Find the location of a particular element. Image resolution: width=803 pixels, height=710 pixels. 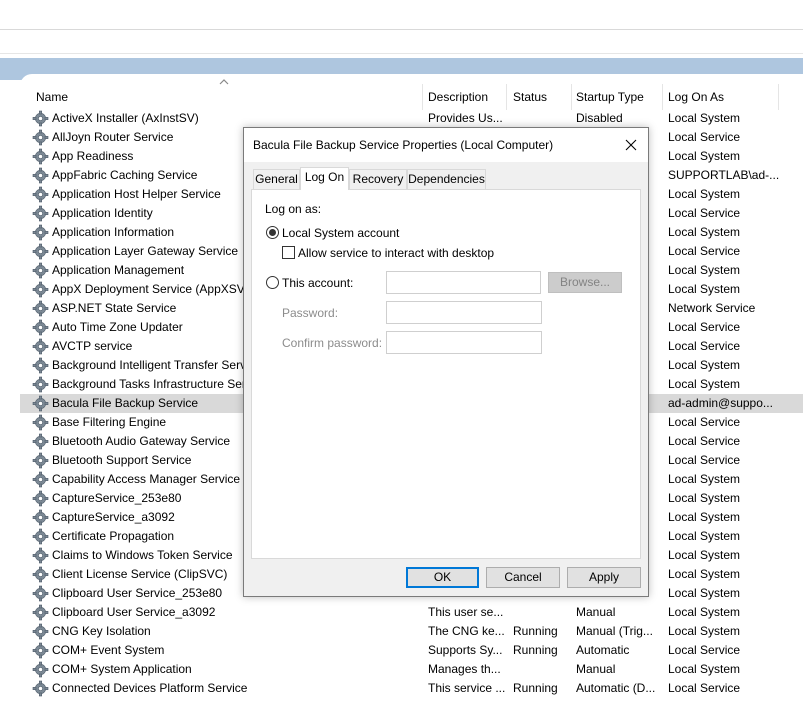

column-header-startup-type: Startup Type is located at coordinates (617, 96).